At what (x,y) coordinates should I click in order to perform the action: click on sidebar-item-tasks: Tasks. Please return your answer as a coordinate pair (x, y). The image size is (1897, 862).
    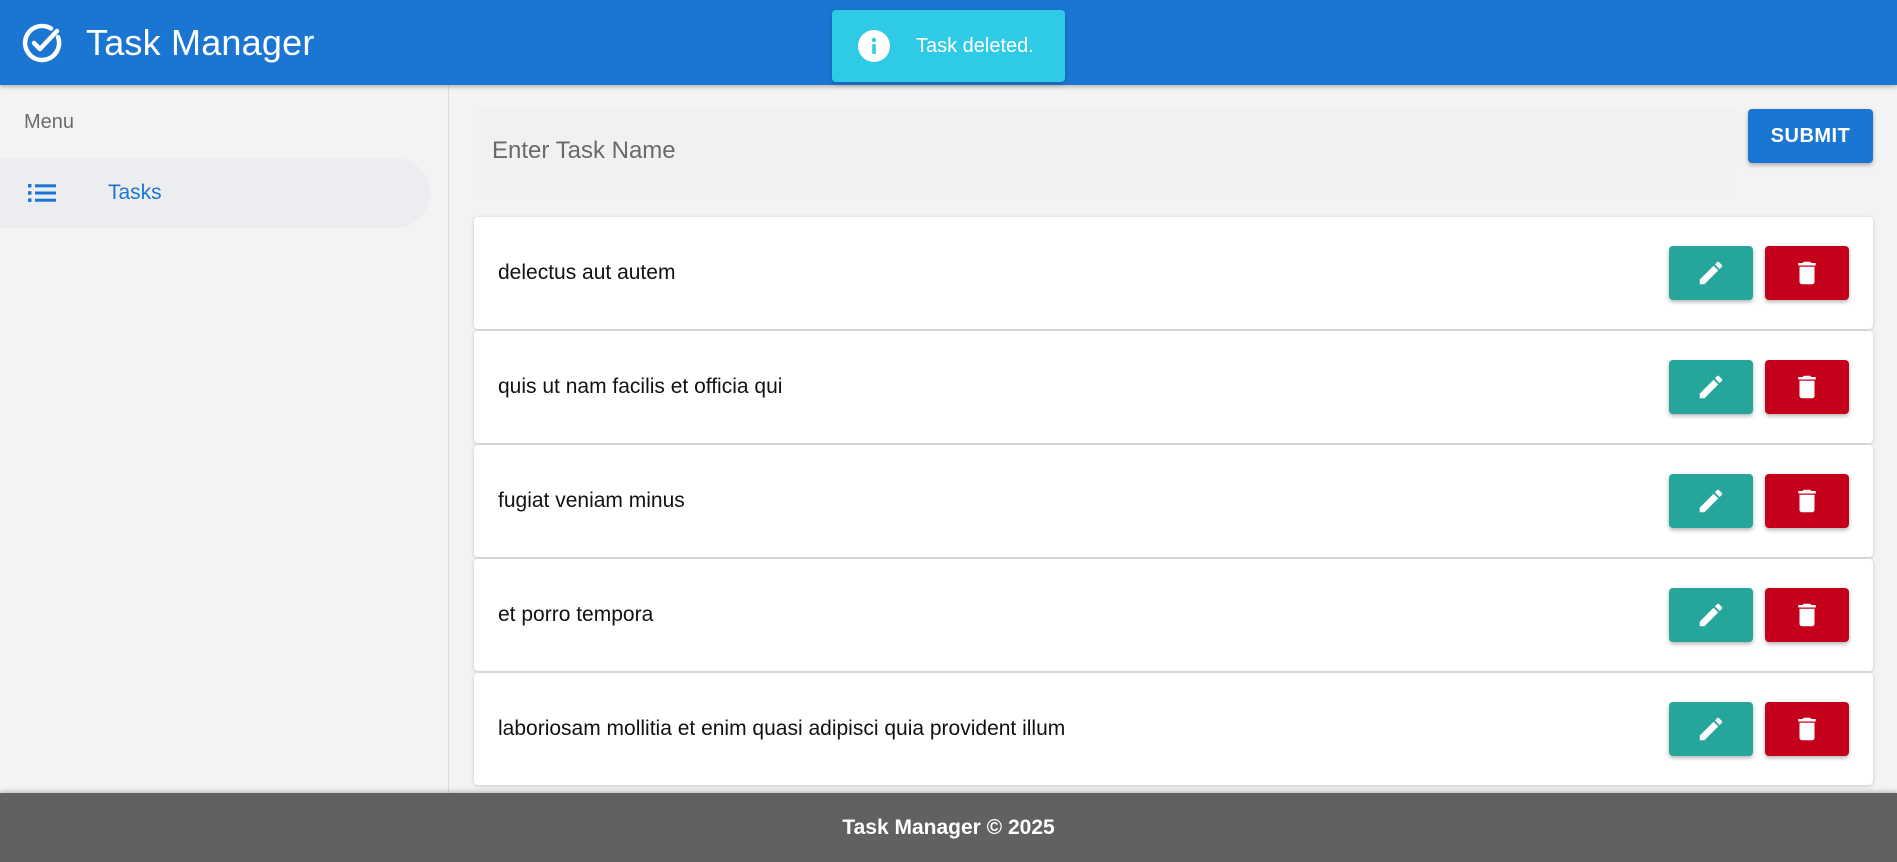
    Looking at the image, I should click on (215, 193).